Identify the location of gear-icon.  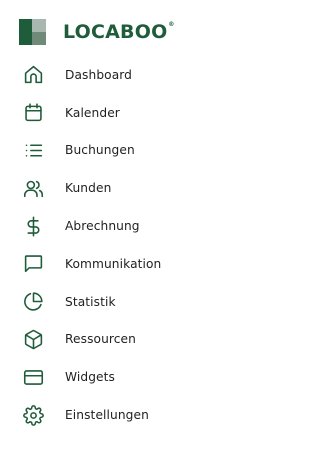
(33, 415).